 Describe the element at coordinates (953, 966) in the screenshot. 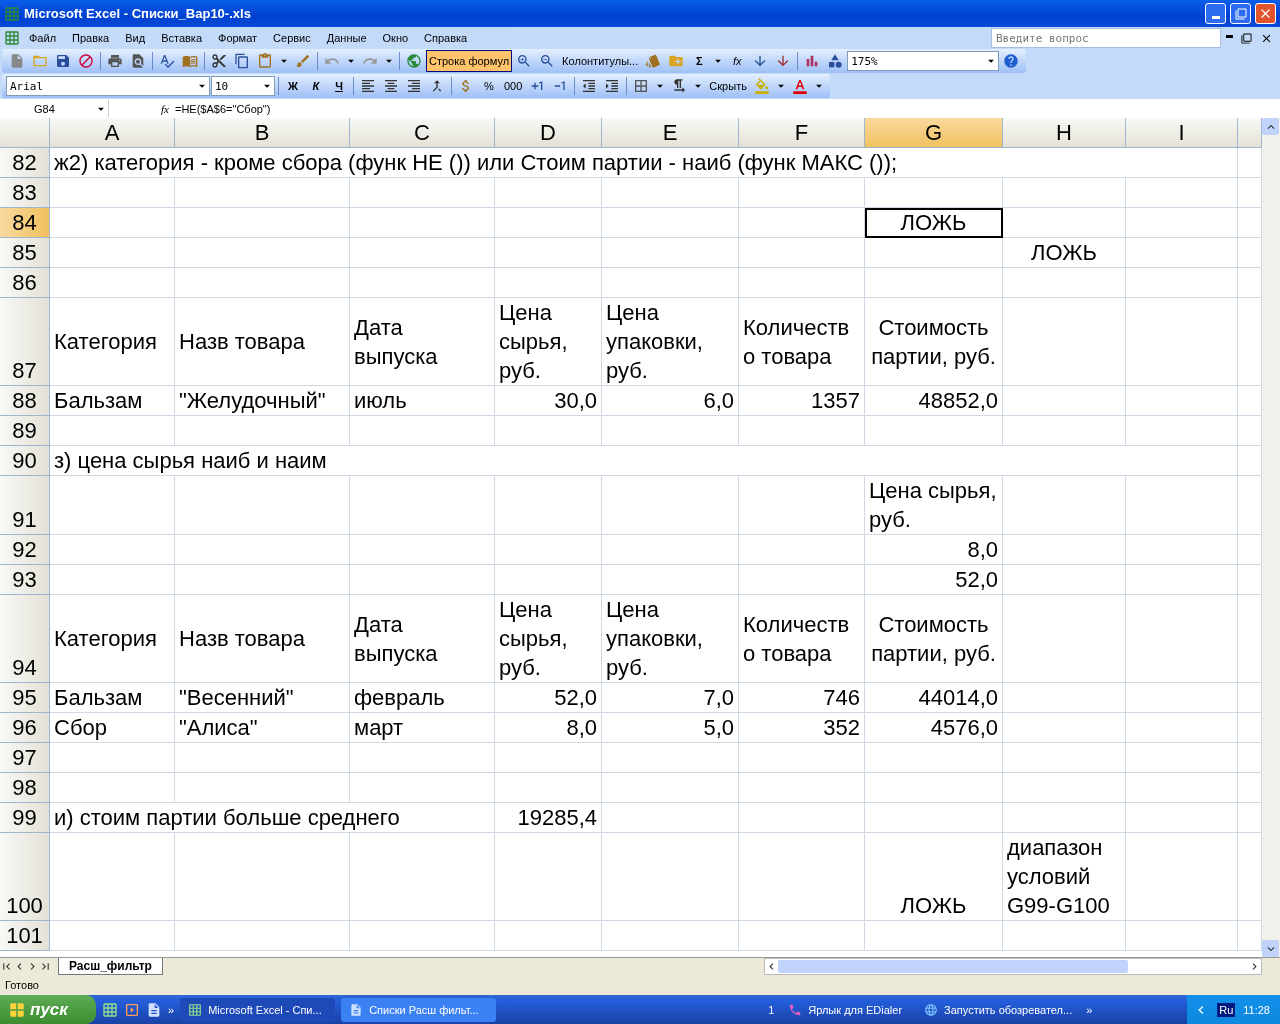

I see `scrollbar-thumb` at that location.